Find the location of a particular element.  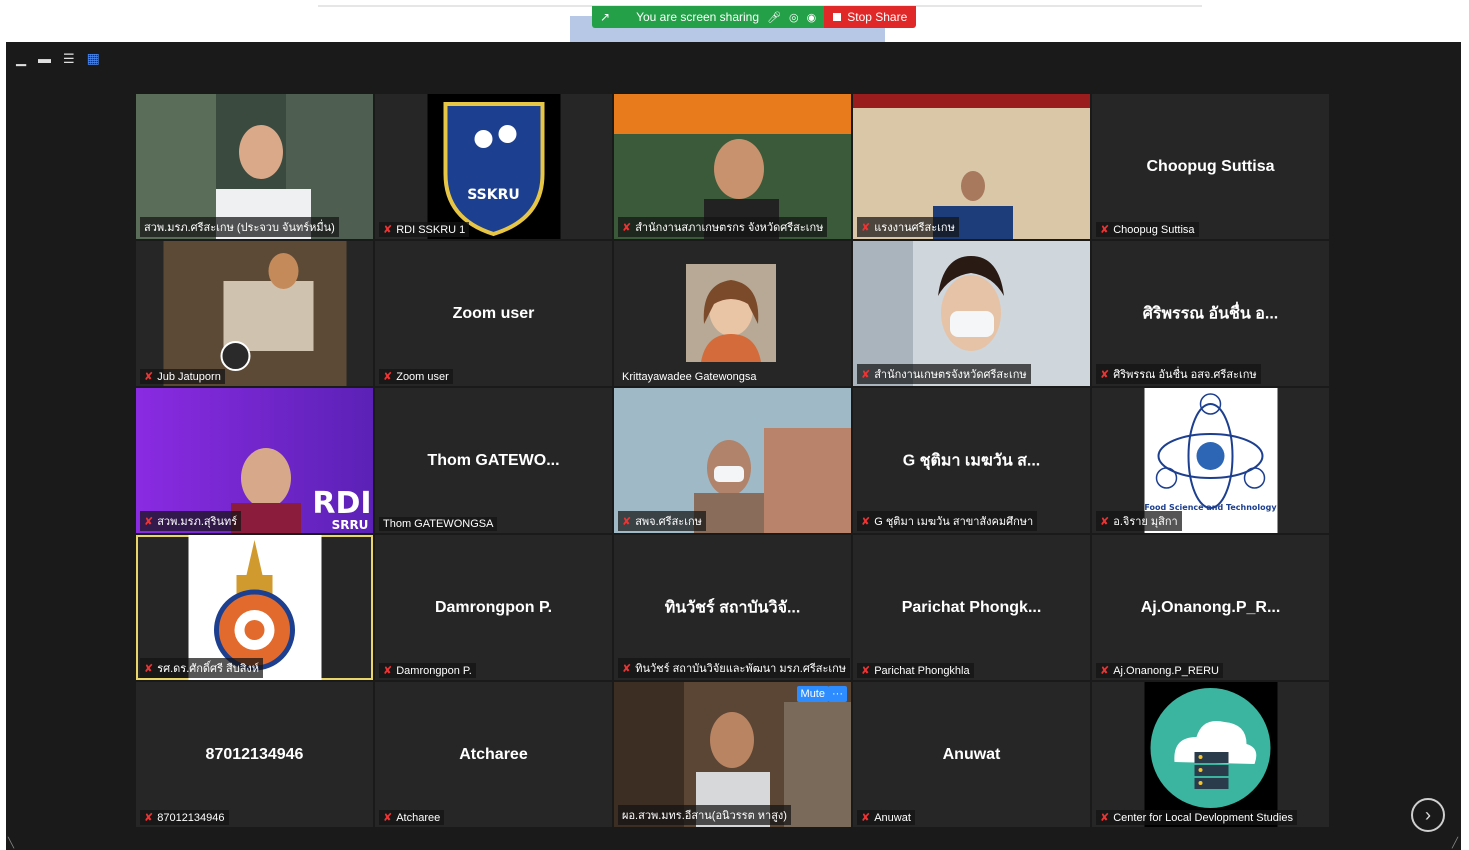

participant-tile: ✘ Jub Jatuporn is located at coordinates (254, 313).